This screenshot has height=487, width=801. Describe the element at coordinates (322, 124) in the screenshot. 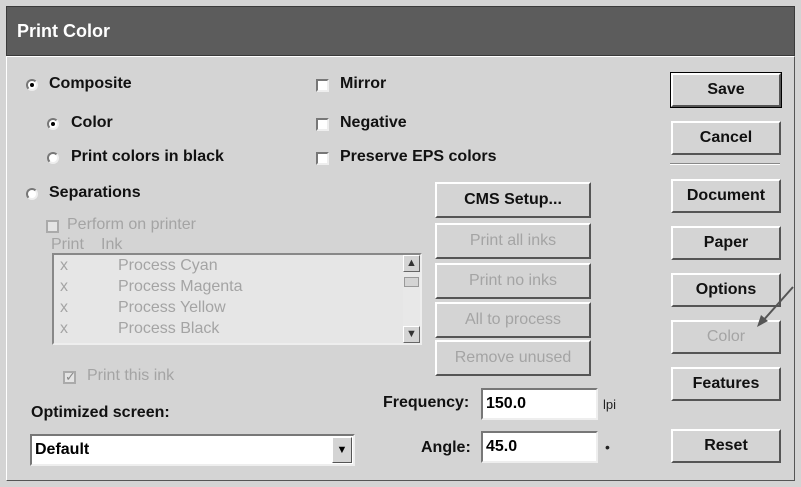

I see `negative-checkbox` at that location.